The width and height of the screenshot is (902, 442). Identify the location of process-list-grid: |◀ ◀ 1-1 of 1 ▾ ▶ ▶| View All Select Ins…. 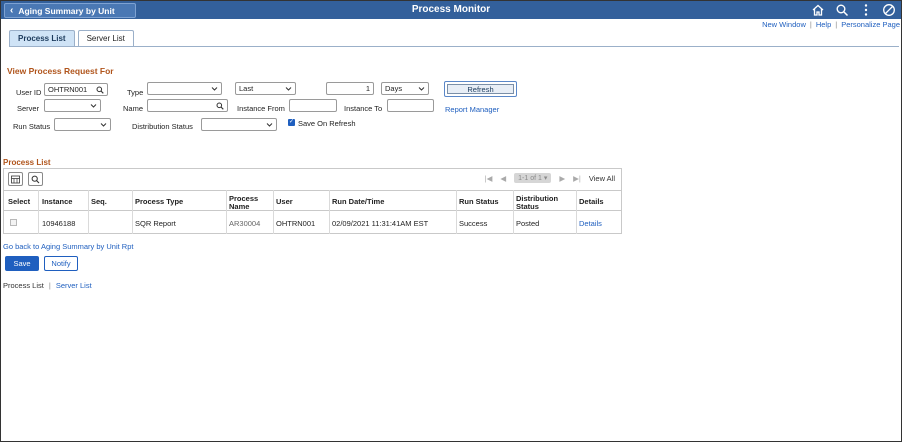
(312, 201).